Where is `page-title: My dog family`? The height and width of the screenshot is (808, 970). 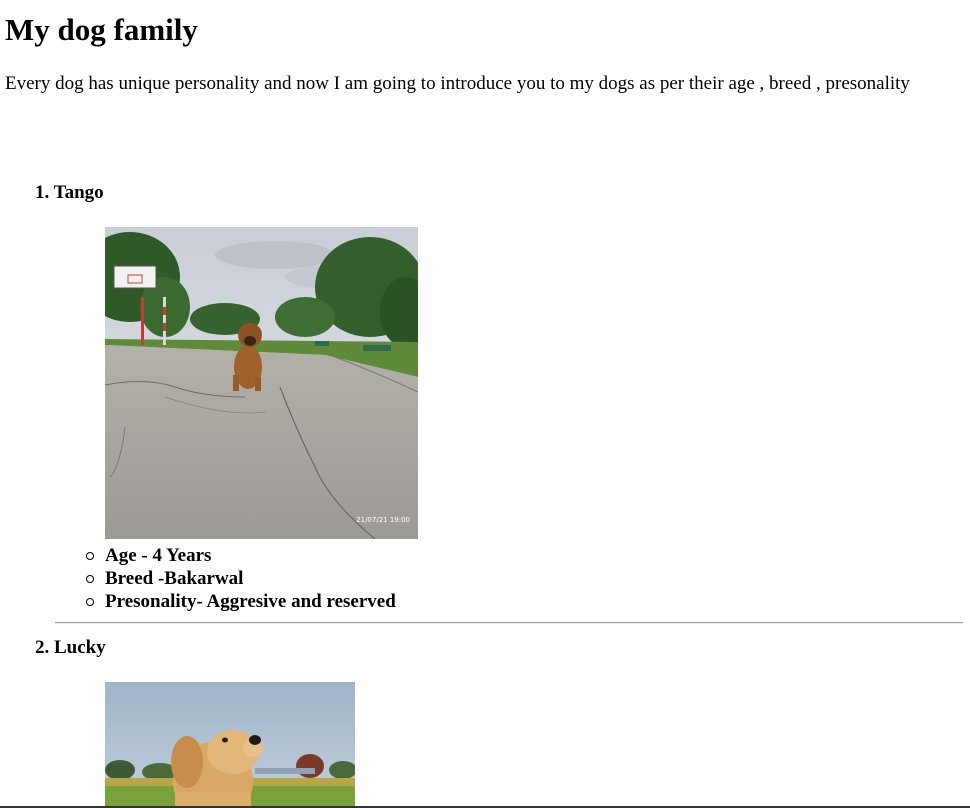
page-title: My dog family is located at coordinates (101, 29).